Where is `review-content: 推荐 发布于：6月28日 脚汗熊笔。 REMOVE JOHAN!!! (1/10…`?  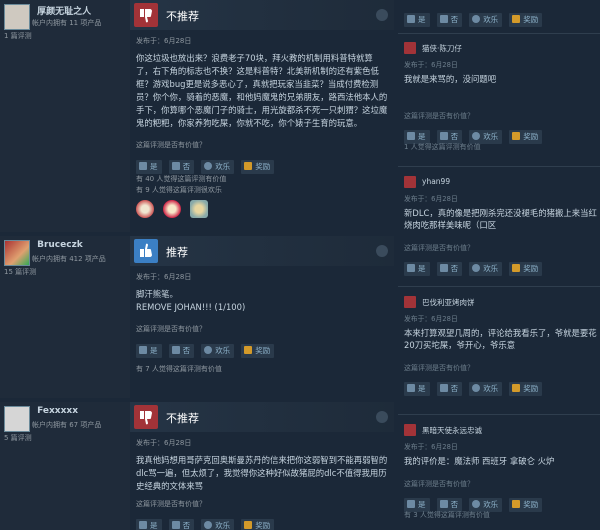
review-content: 推荐 发布于：6月28日 脚汗熊笔。 REMOVE JOHAN!!! (1/10… is located at coordinates (262, 317).